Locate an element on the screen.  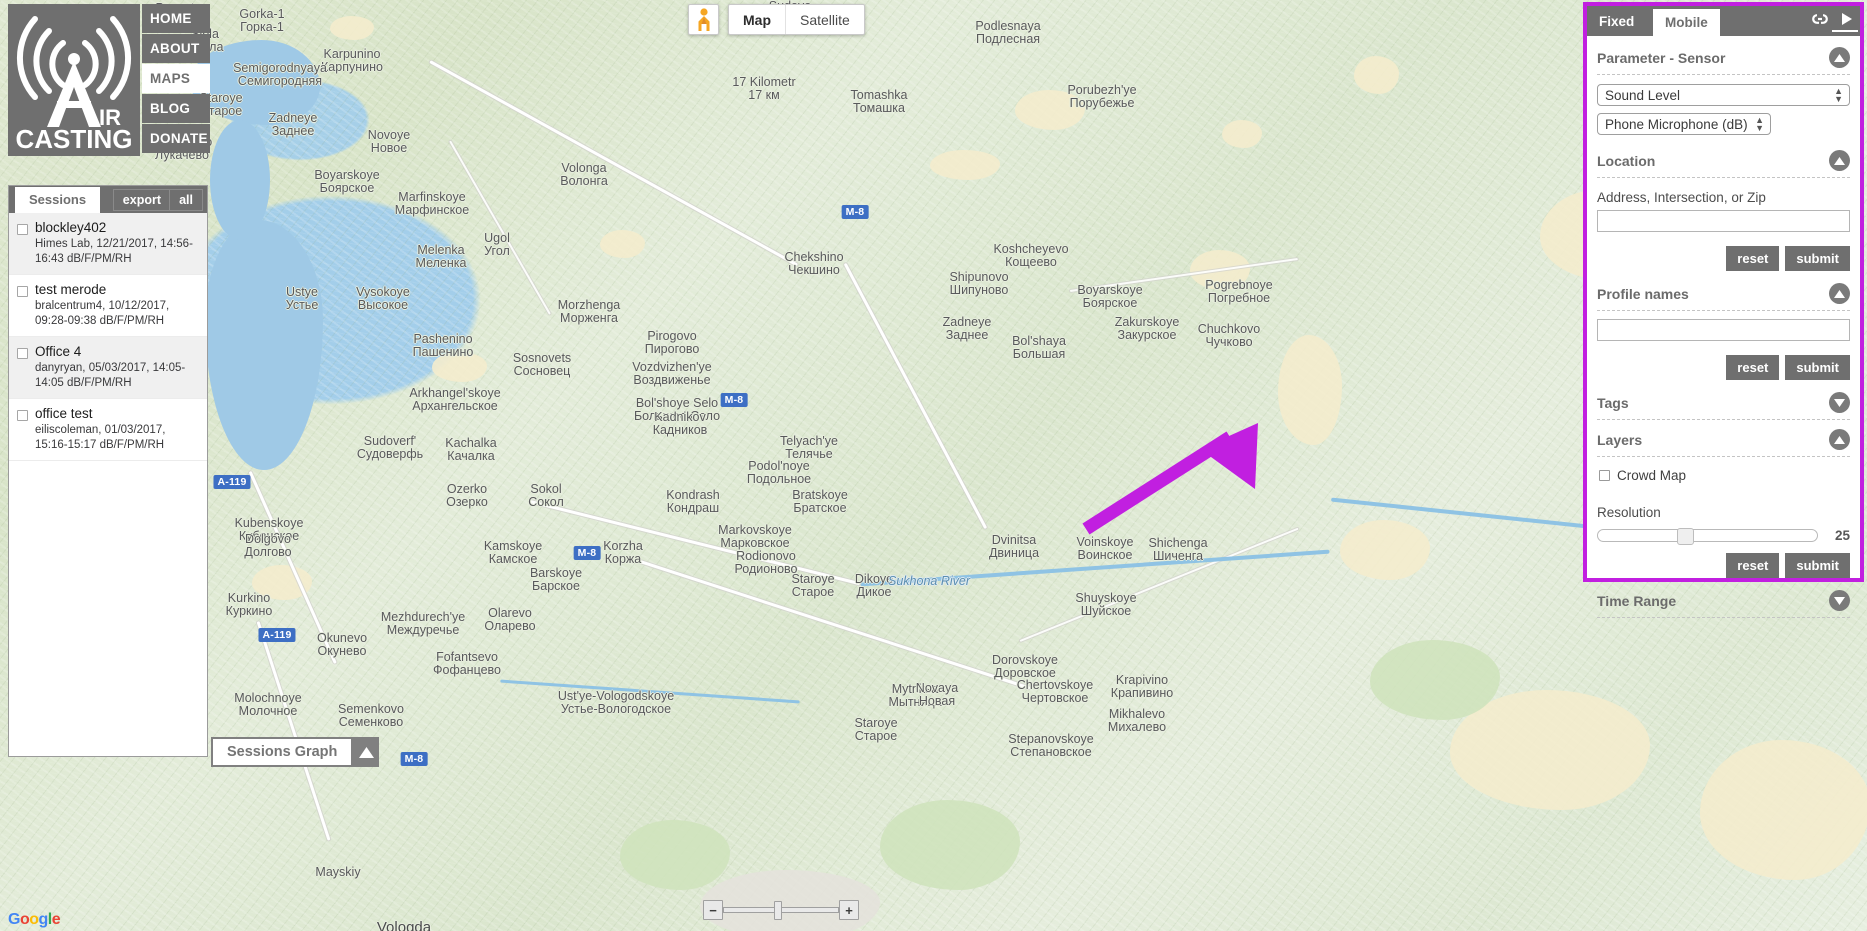
tab-sessions: Sessions is located at coordinates (58, 200).